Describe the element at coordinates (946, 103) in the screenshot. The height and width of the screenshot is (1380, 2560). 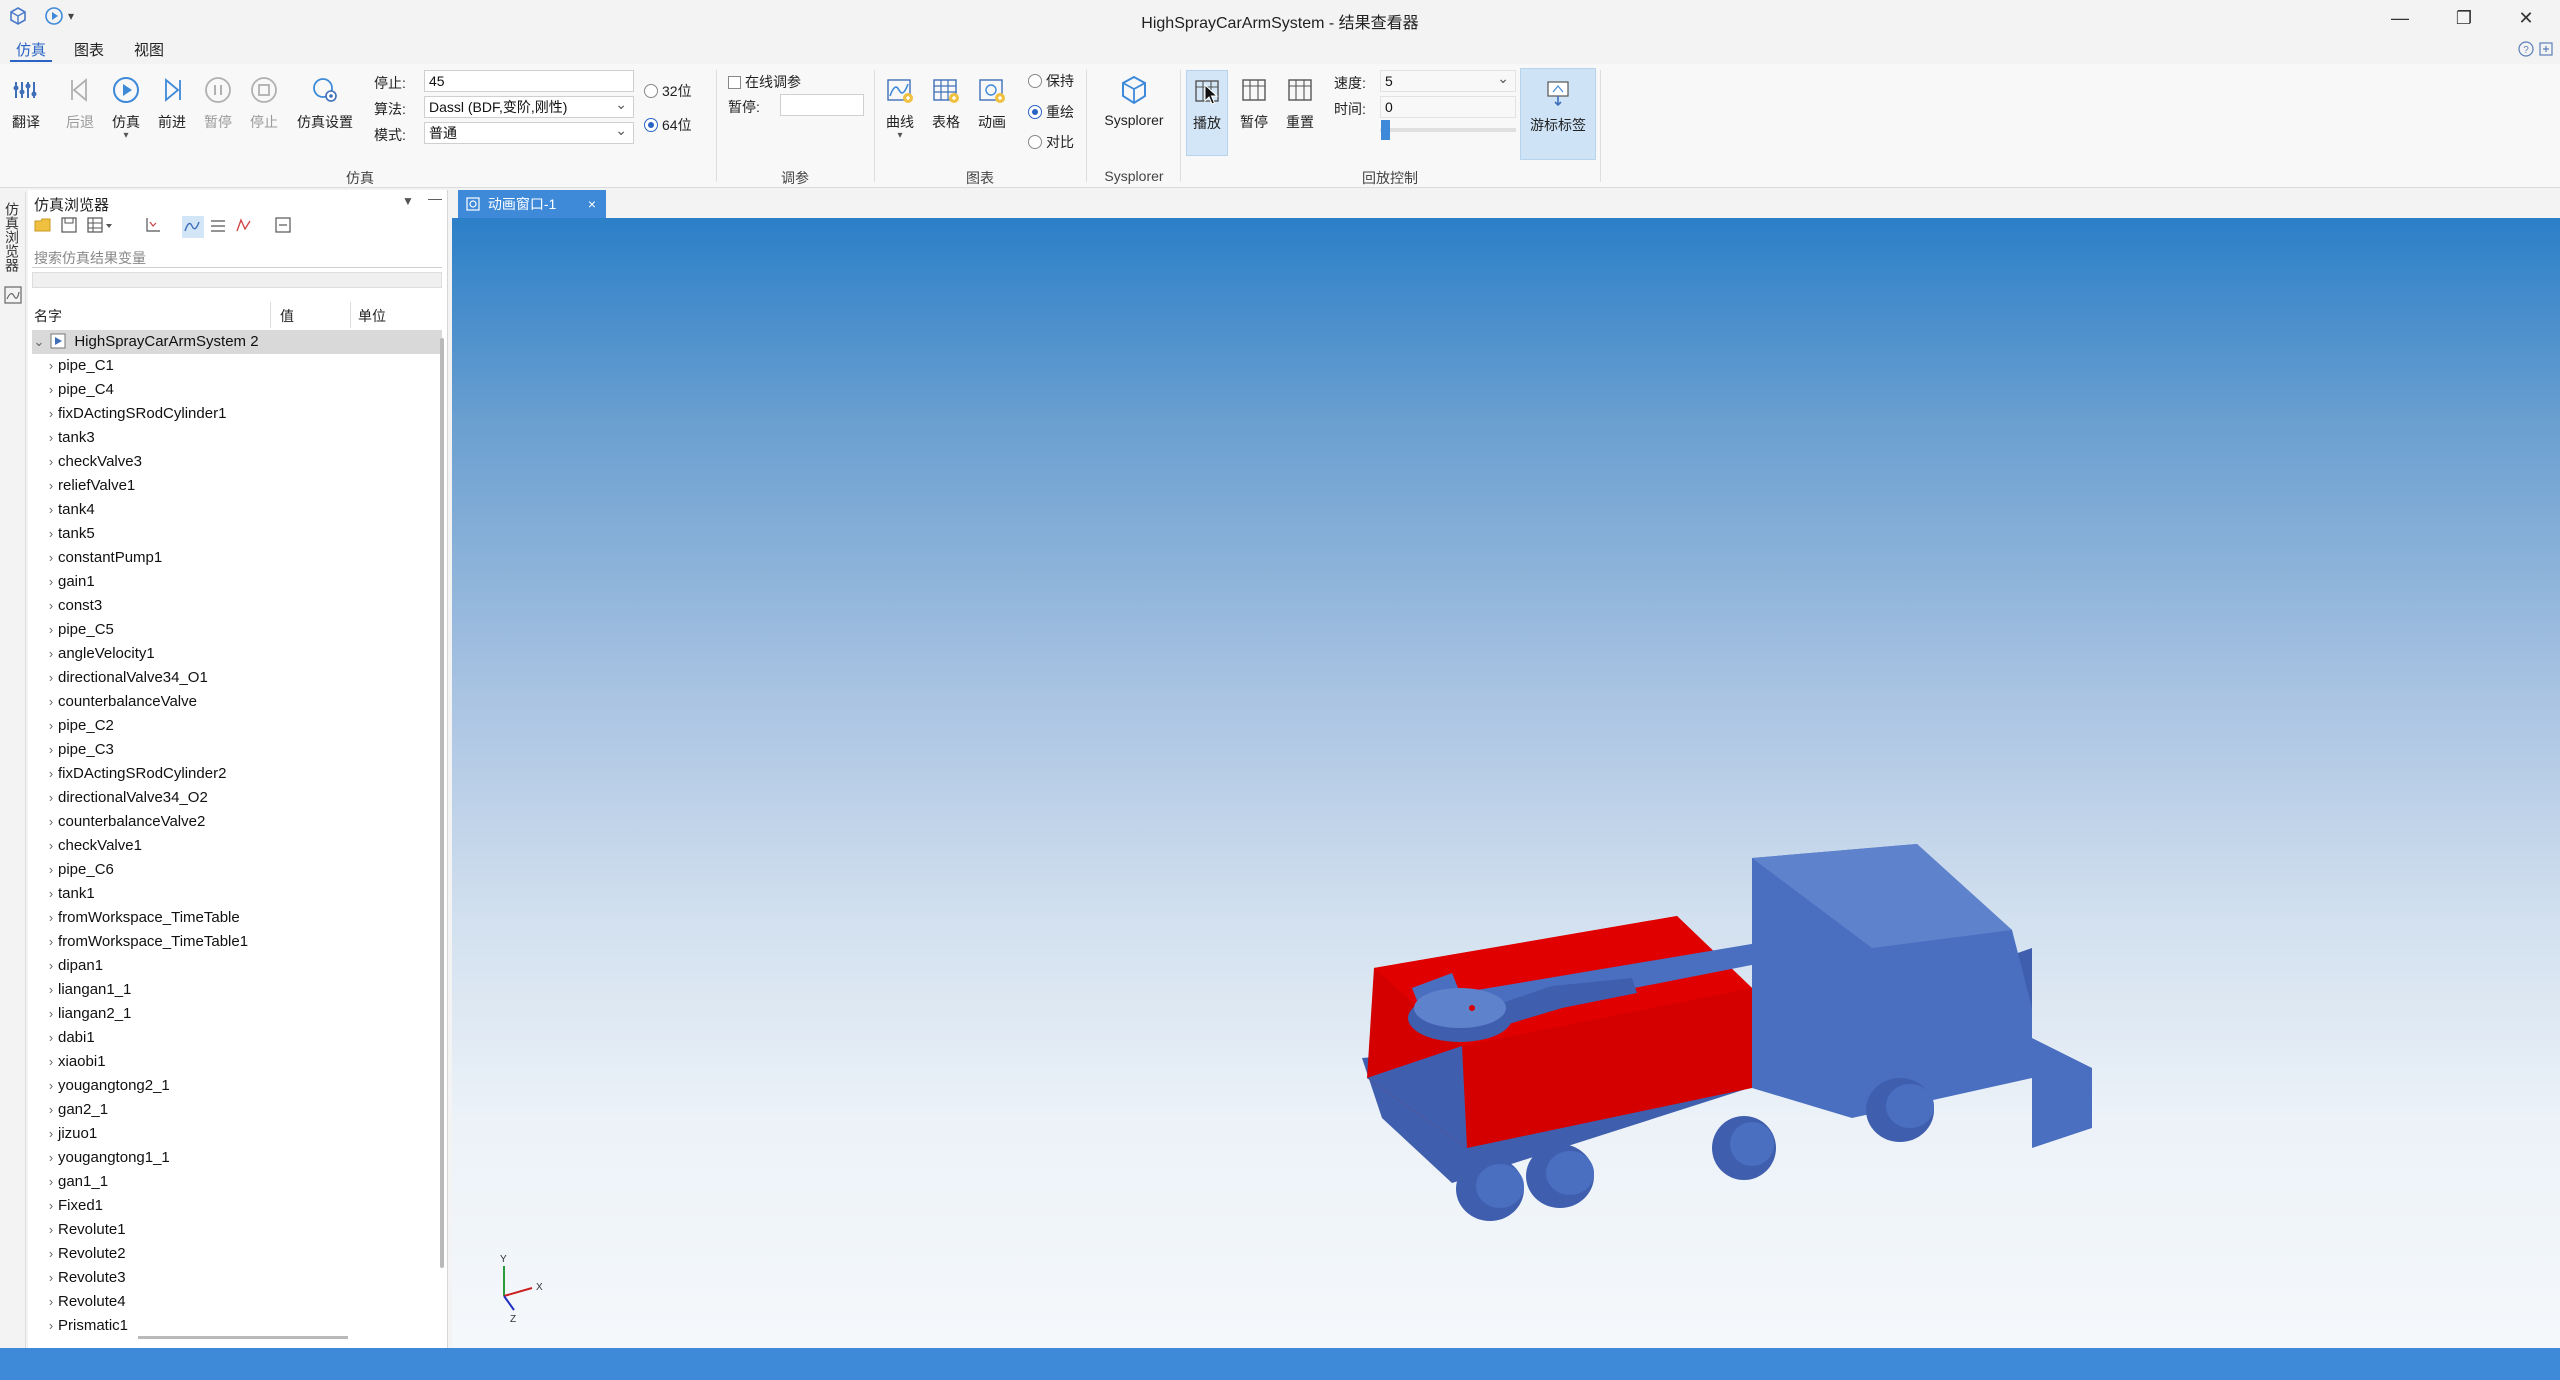
I see `table-button: 表格` at that location.